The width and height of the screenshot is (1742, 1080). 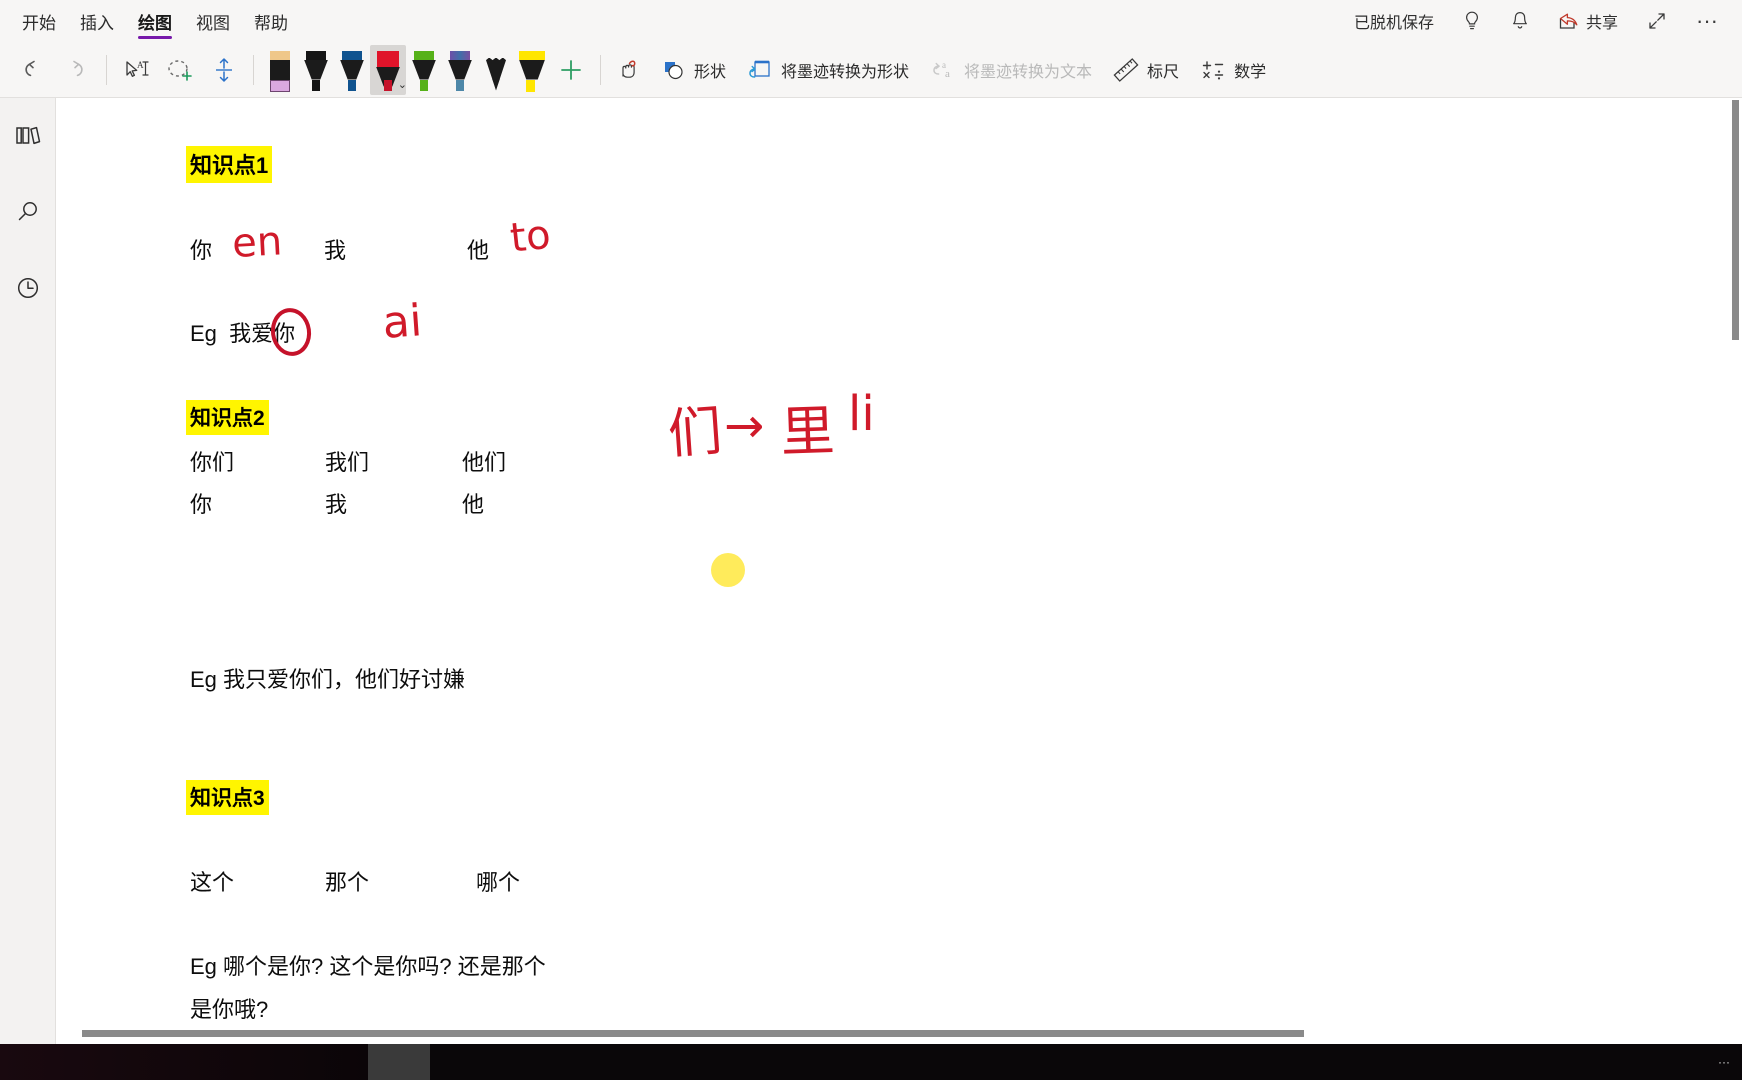 I want to click on share-button: 共享, so click(x=1588, y=21).